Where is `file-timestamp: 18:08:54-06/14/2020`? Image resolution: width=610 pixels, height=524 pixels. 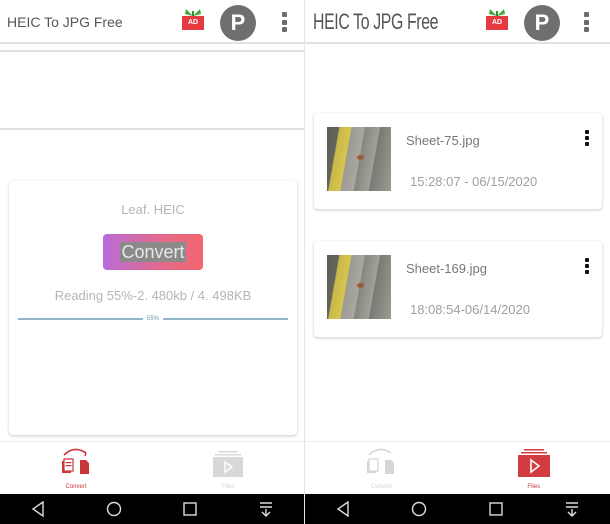
file-timestamp: 18:08:54-06/14/2020 is located at coordinates (470, 309).